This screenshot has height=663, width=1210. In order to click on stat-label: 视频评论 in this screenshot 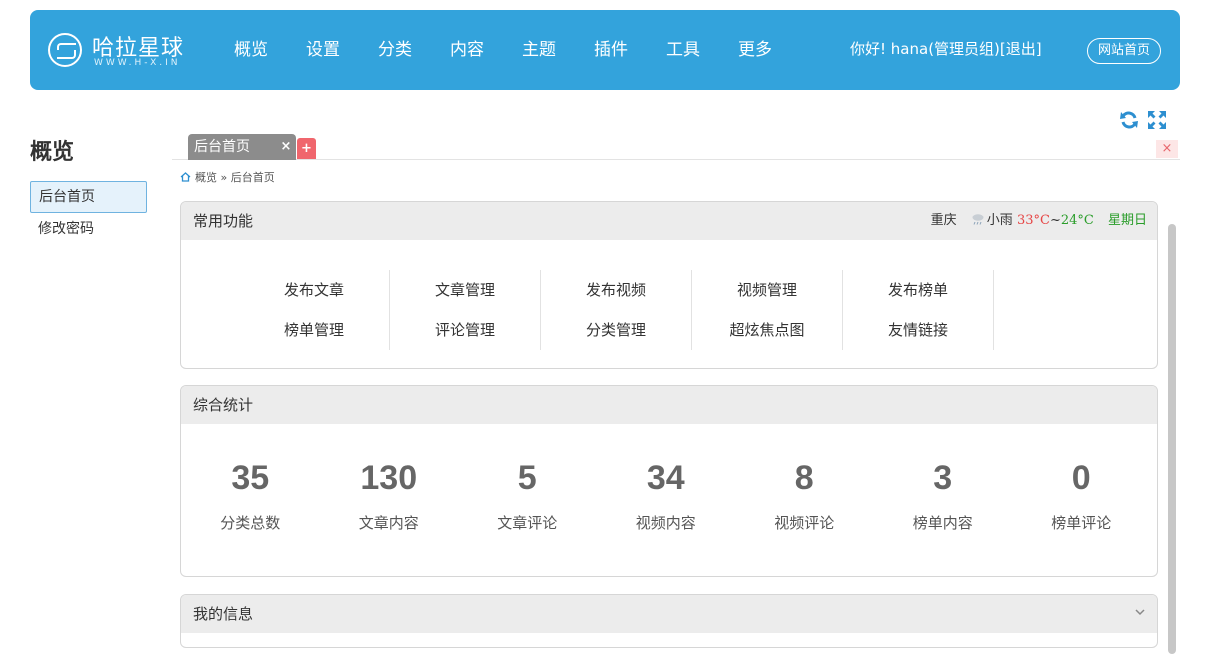, I will do `click(804, 523)`.